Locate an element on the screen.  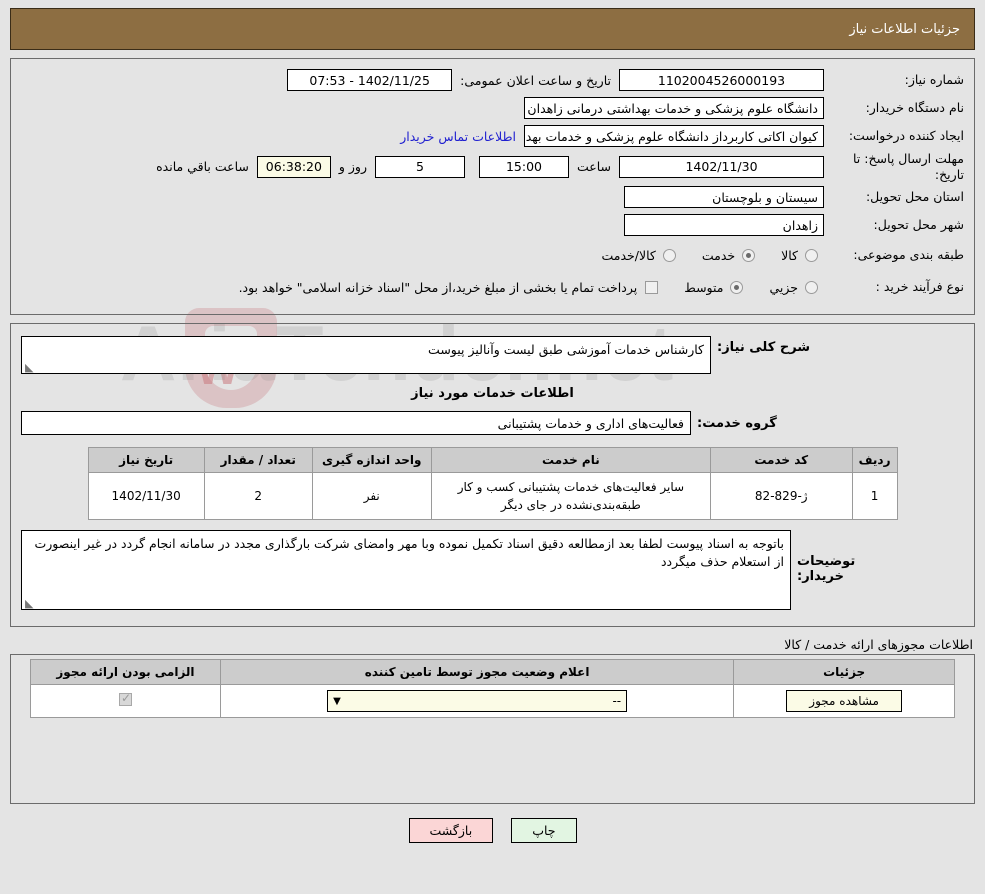
category-label-kala: کالا is located at coordinates (789, 255).